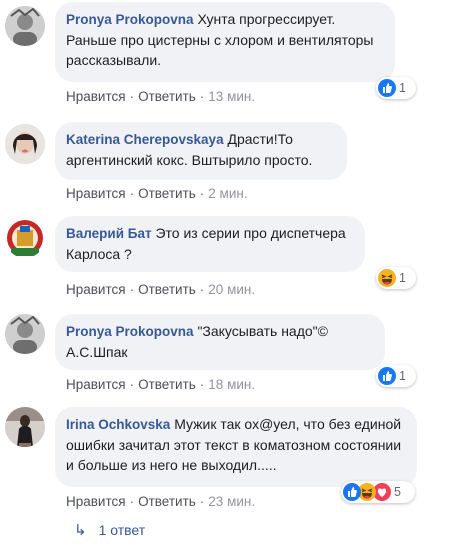  I want to click on view-replies-link: ↳ 1 ответ, so click(109, 530).